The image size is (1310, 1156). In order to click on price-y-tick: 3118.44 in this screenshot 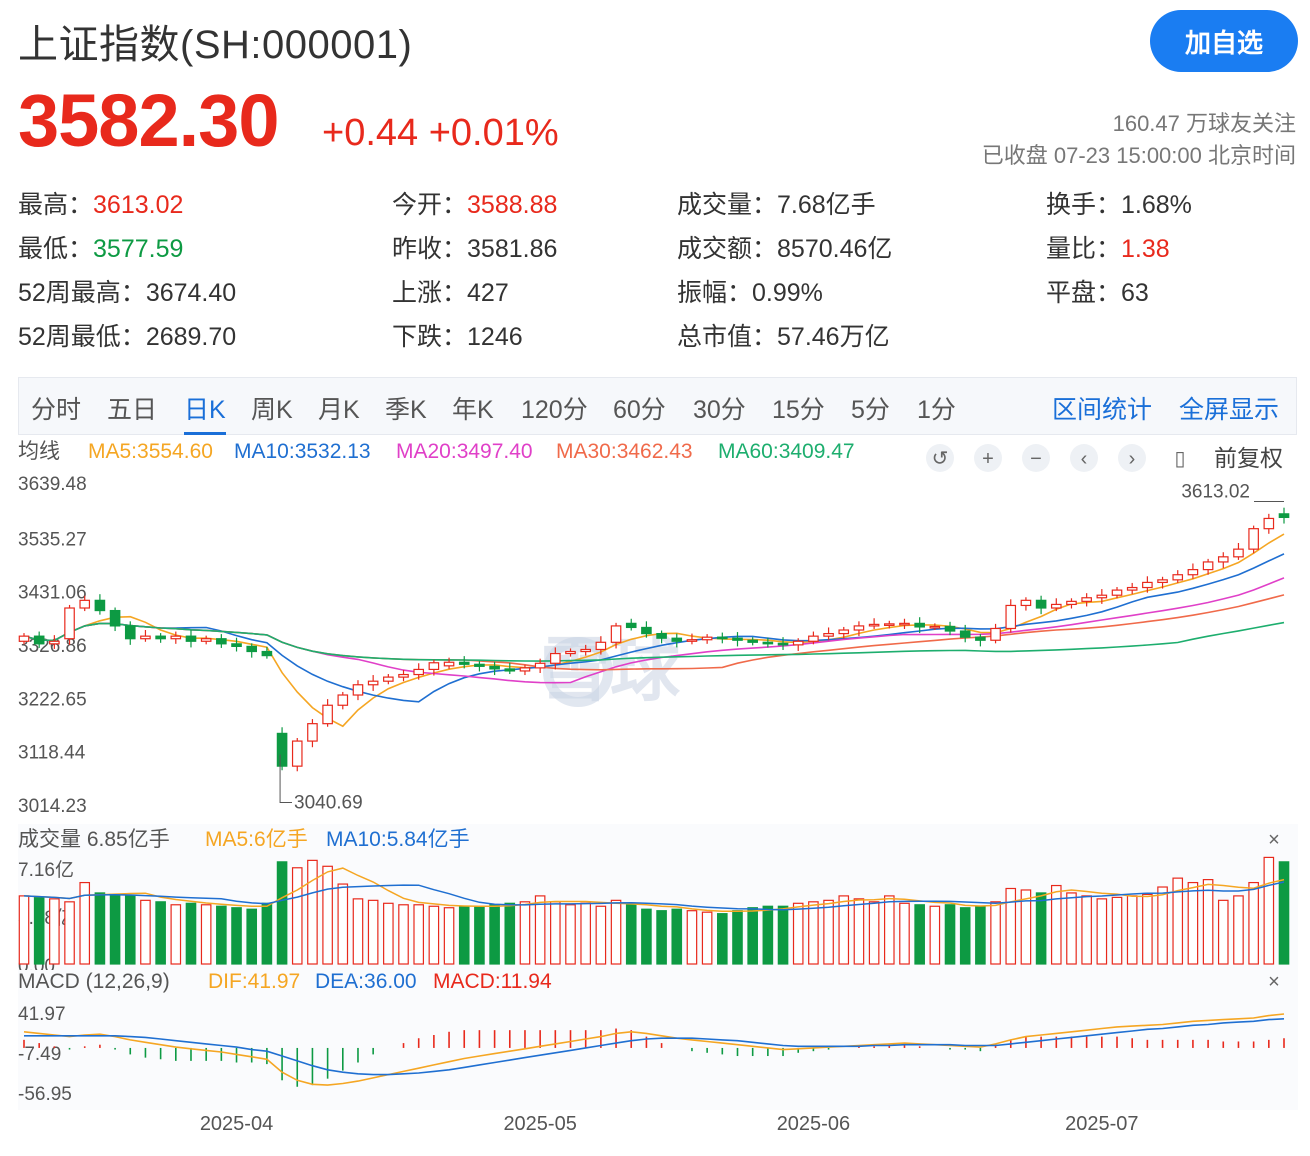, I will do `click(52, 753)`.